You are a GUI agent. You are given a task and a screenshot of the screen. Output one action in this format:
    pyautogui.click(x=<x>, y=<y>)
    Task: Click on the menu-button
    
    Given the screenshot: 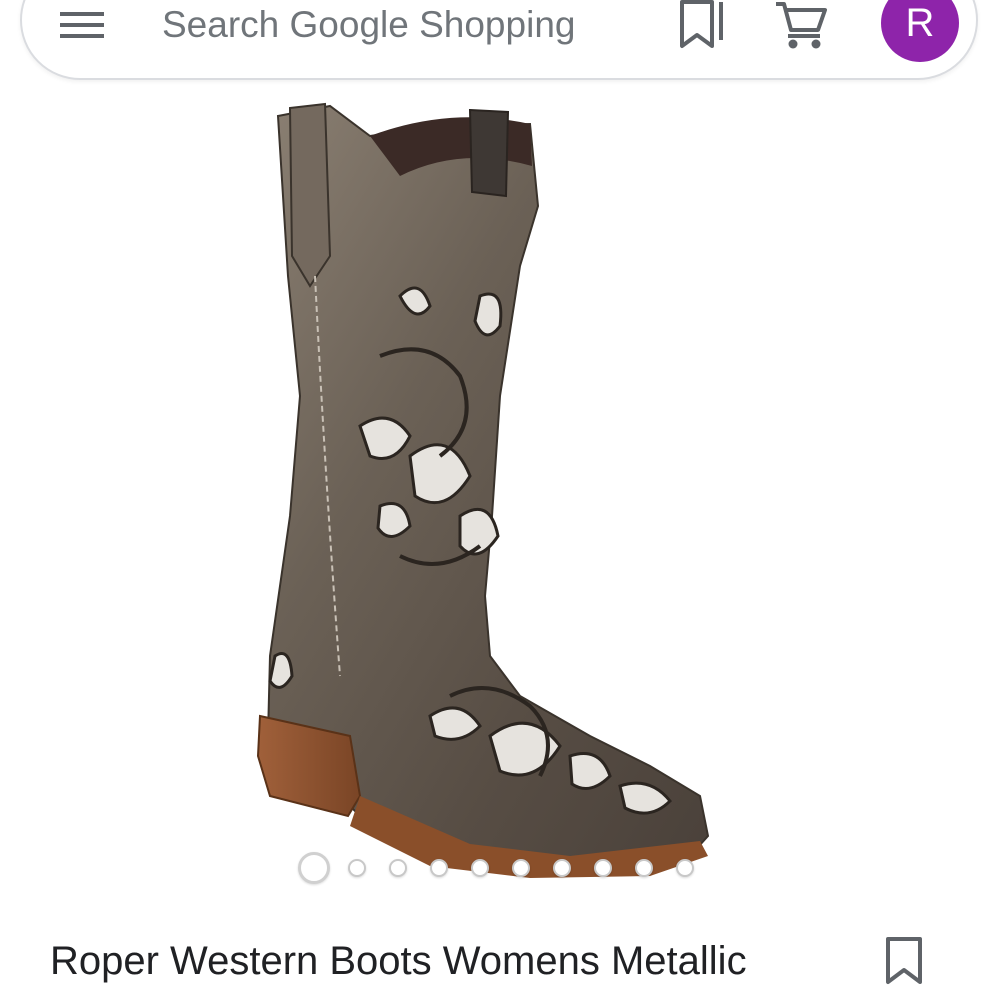 What is the action you would take?
    pyautogui.click(x=82, y=24)
    